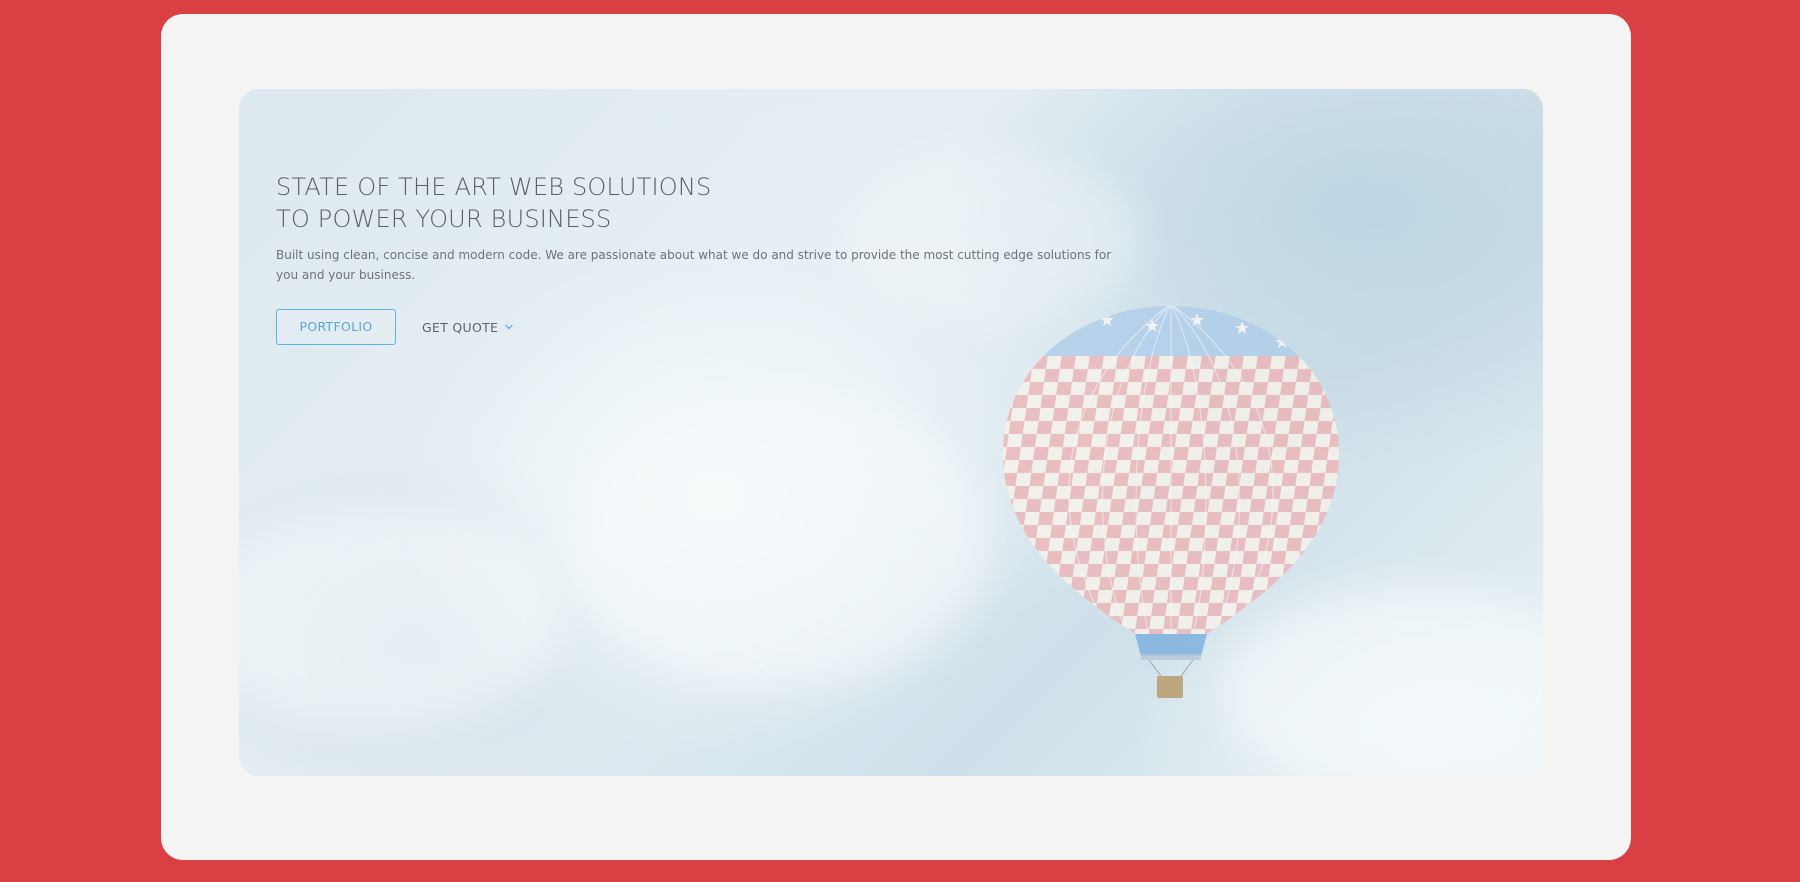 The width and height of the screenshot is (1800, 882). I want to click on headline-line-2: TO POWER YOUR BUSINESS, so click(444, 219).